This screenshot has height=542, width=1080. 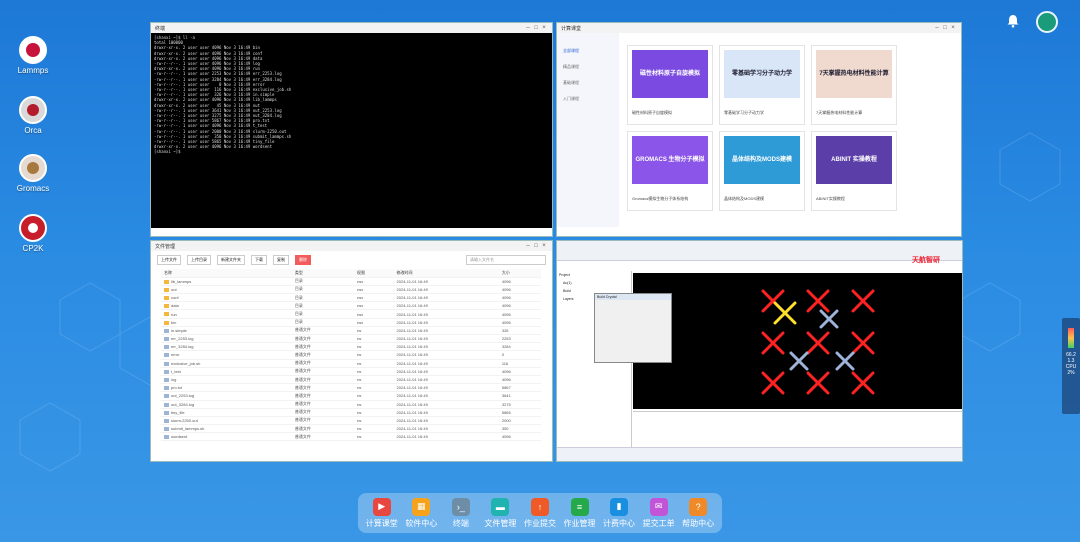 I want to click on col-size: 大小, so click(x=519, y=273).